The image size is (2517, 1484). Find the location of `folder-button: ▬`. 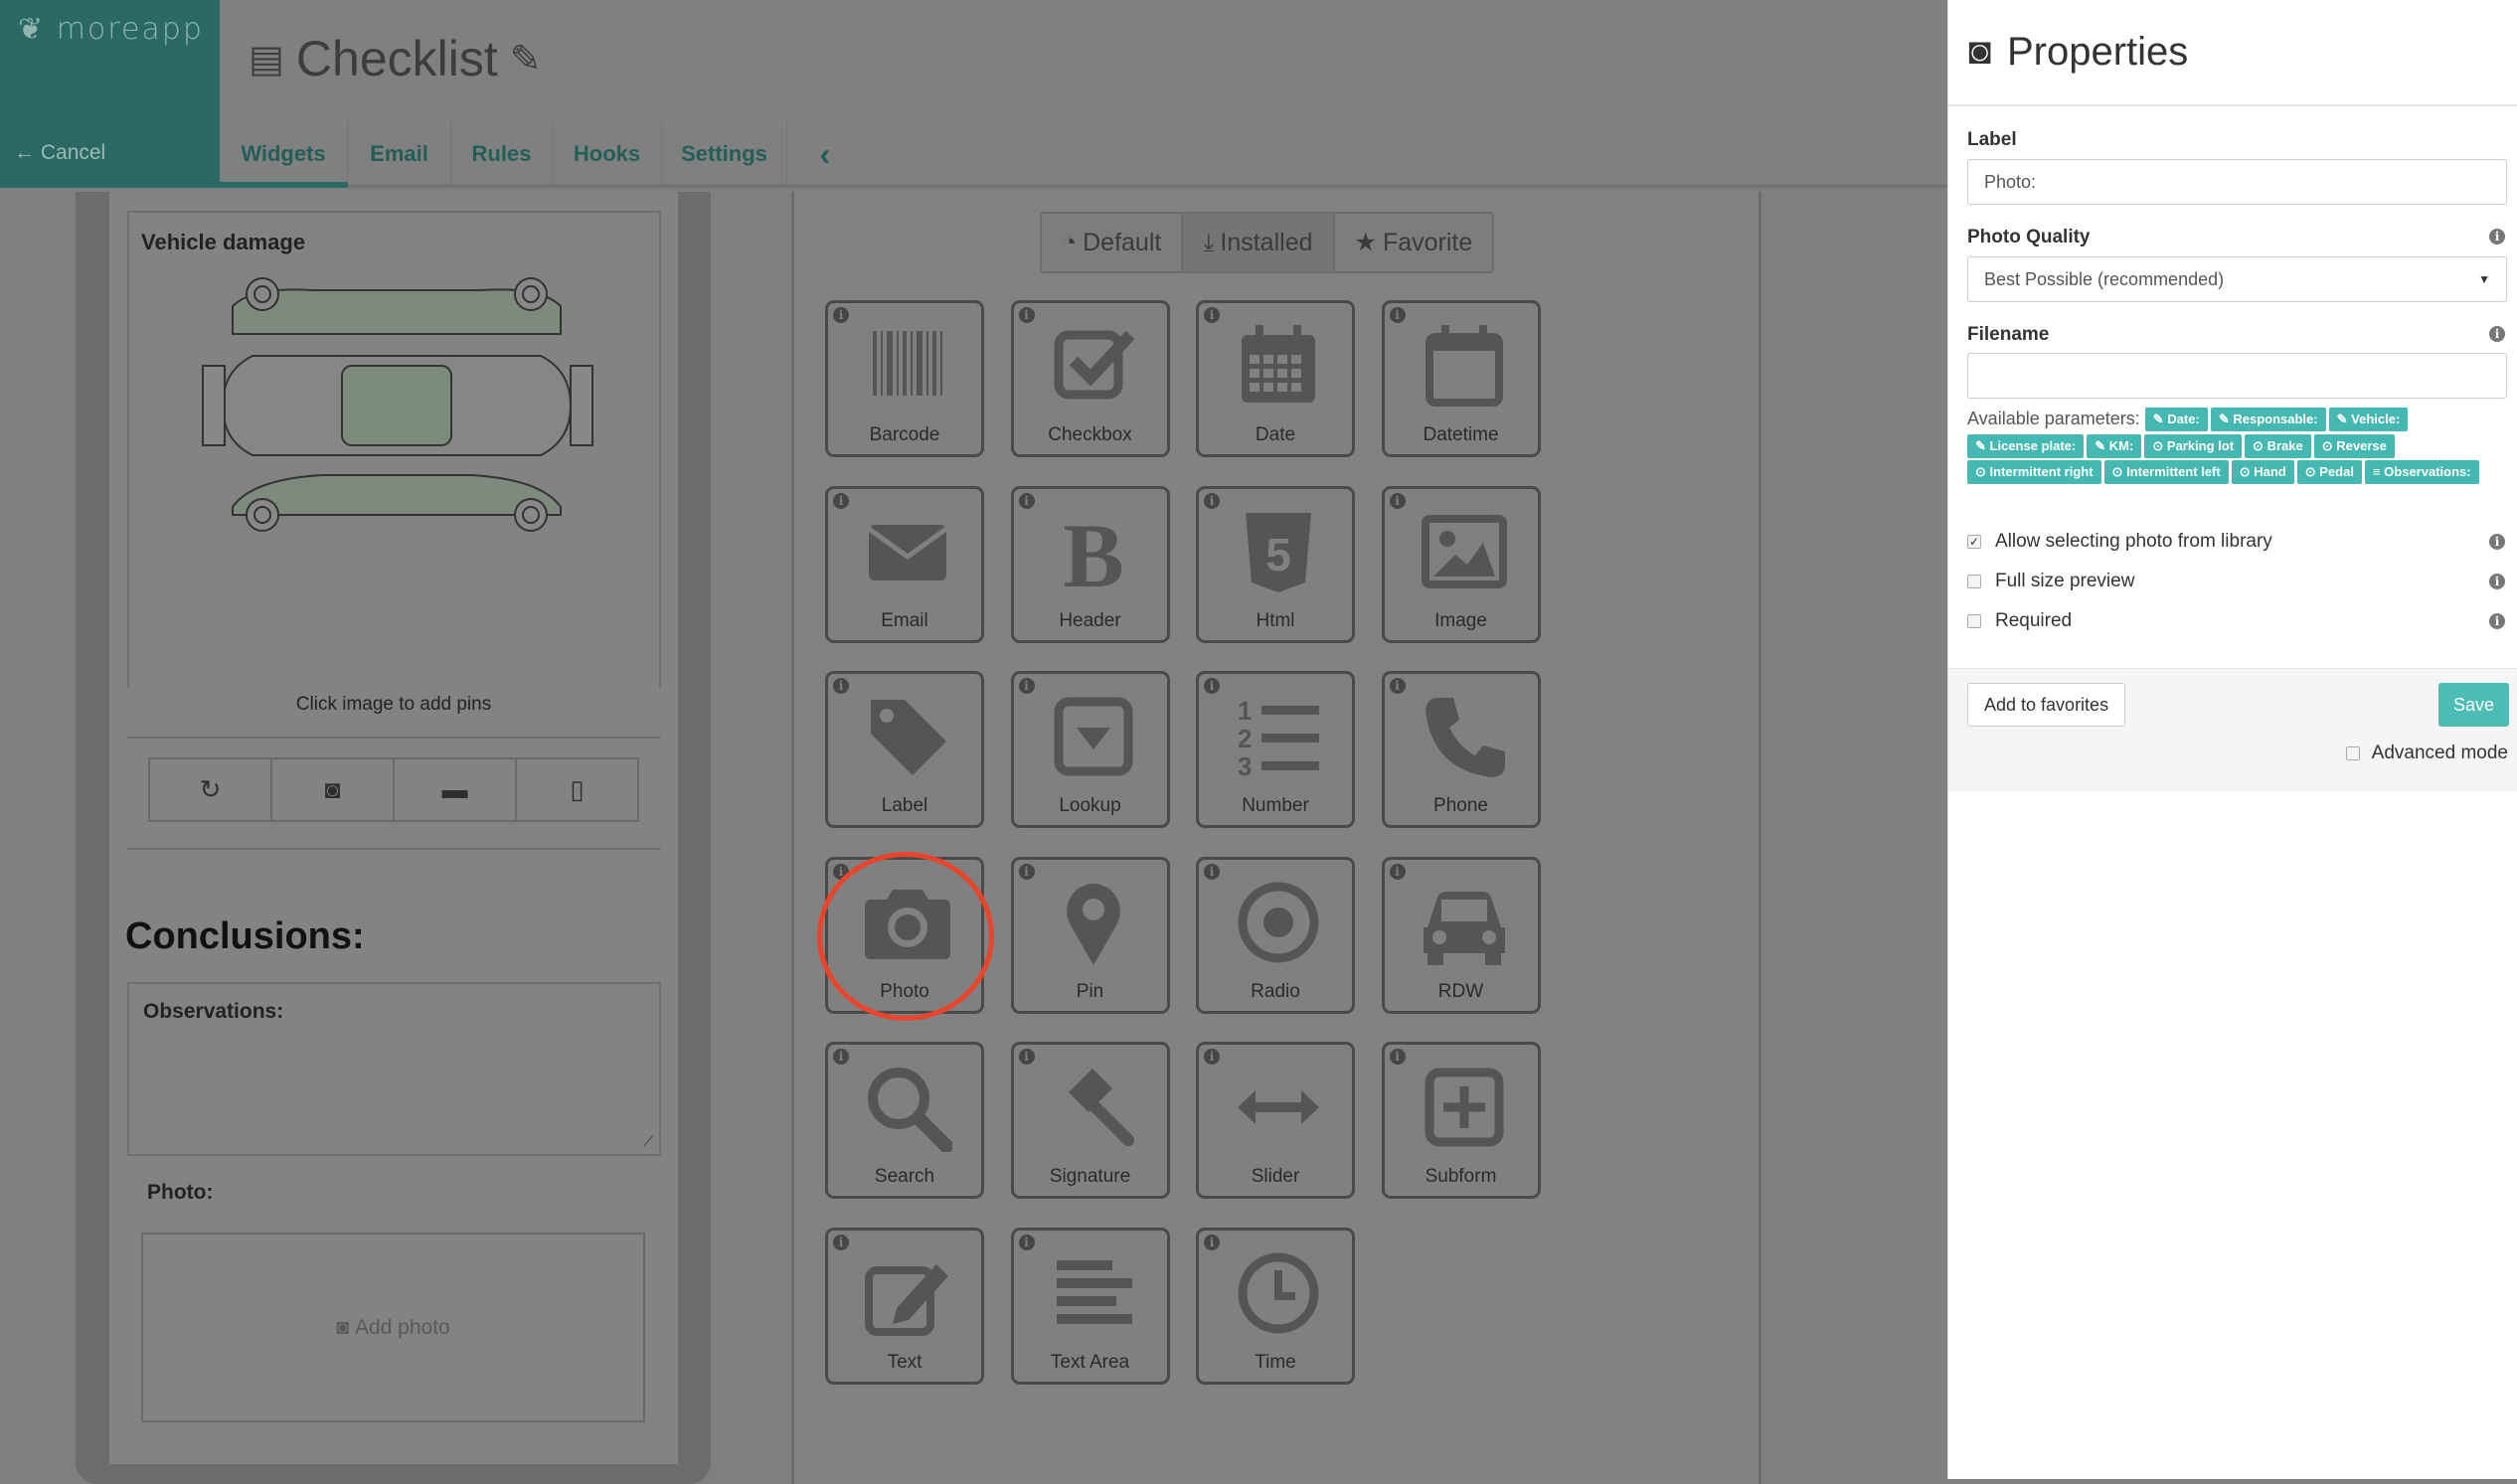

folder-button: ▬ is located at coordinates (456, 789).